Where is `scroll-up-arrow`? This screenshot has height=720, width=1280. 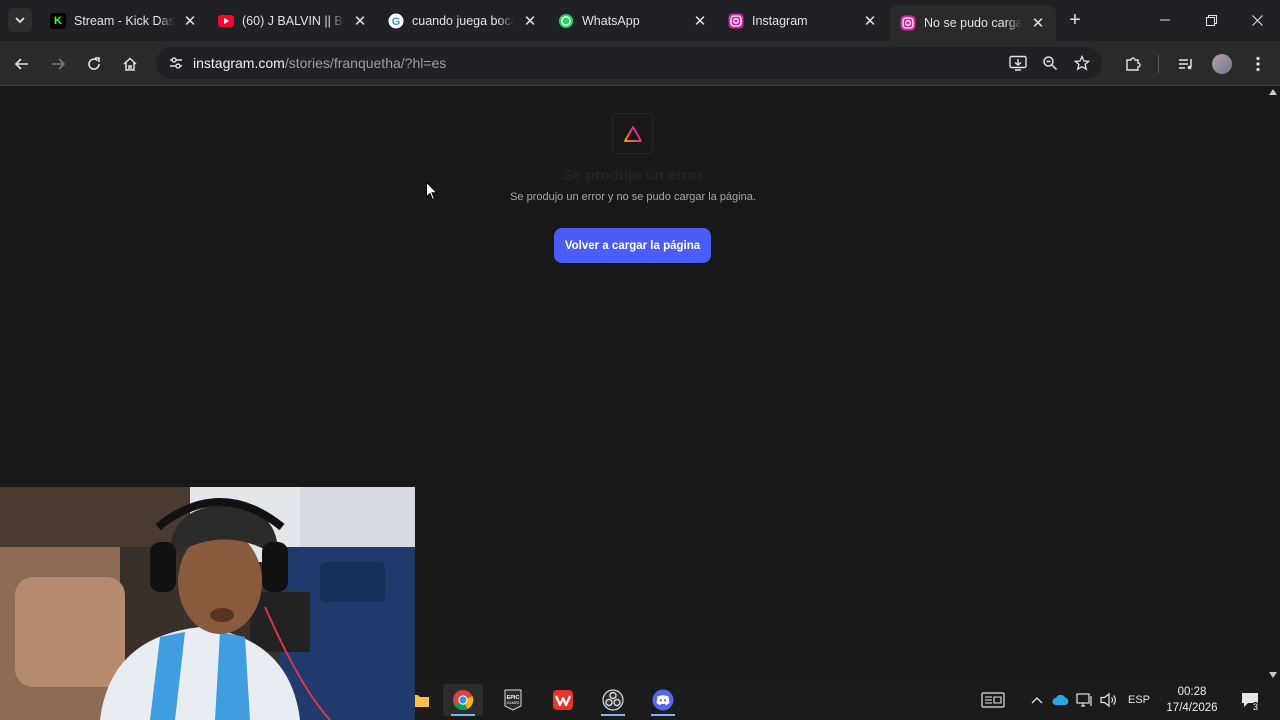
scroll-up-arrow is located at coordinates (1273, 92).